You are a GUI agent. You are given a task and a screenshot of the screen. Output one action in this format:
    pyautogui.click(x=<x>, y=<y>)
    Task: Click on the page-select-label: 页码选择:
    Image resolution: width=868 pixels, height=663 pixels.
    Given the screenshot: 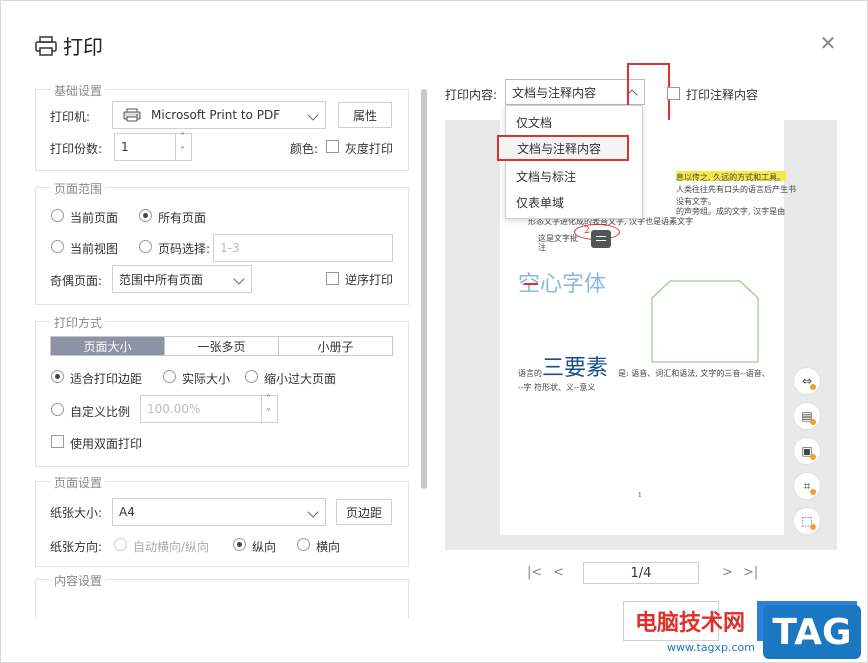 What is the action you would take?
    pyautogui.click(x=184, y=249)
    